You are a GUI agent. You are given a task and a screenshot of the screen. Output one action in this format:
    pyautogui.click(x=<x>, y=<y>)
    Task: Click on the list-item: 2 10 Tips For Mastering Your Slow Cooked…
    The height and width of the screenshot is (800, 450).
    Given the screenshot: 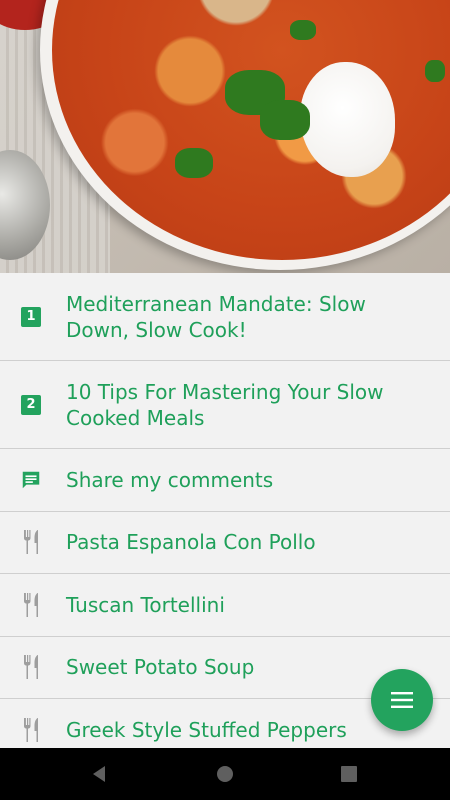 What is the action you would take?
    pyautogui.click(x=225, y=405)
    